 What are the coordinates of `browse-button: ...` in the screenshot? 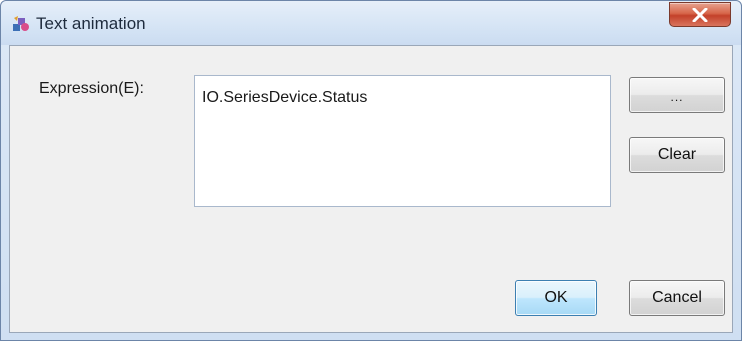 It's located at (677, 95).